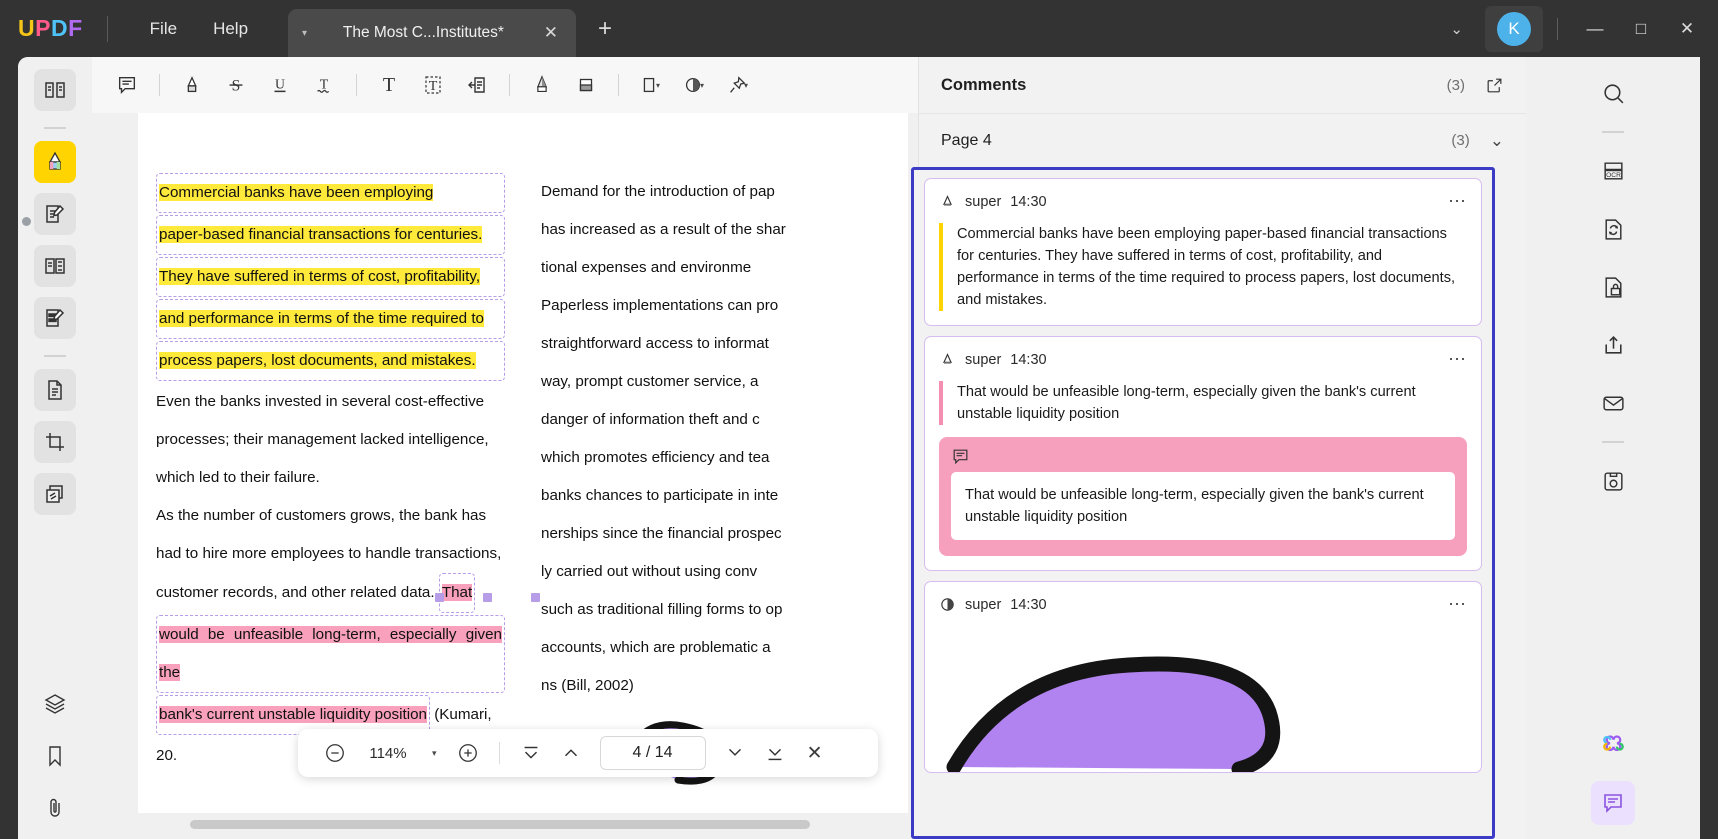  Describe the element at coordinates (55, 704) in the screenshot. I see `sidebar-layers-icon` at that location.